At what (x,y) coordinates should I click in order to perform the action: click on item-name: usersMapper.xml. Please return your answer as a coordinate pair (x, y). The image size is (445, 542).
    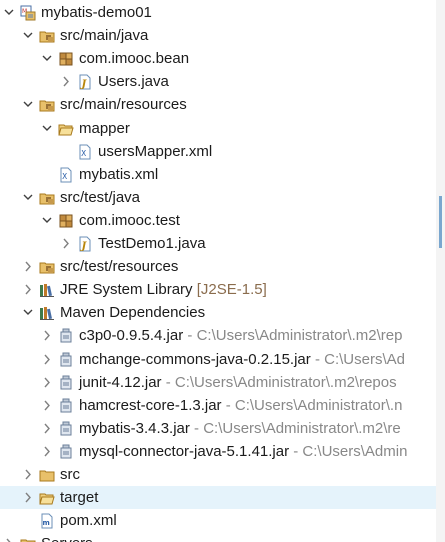
    Looking at the image, I should click on (155, 151).